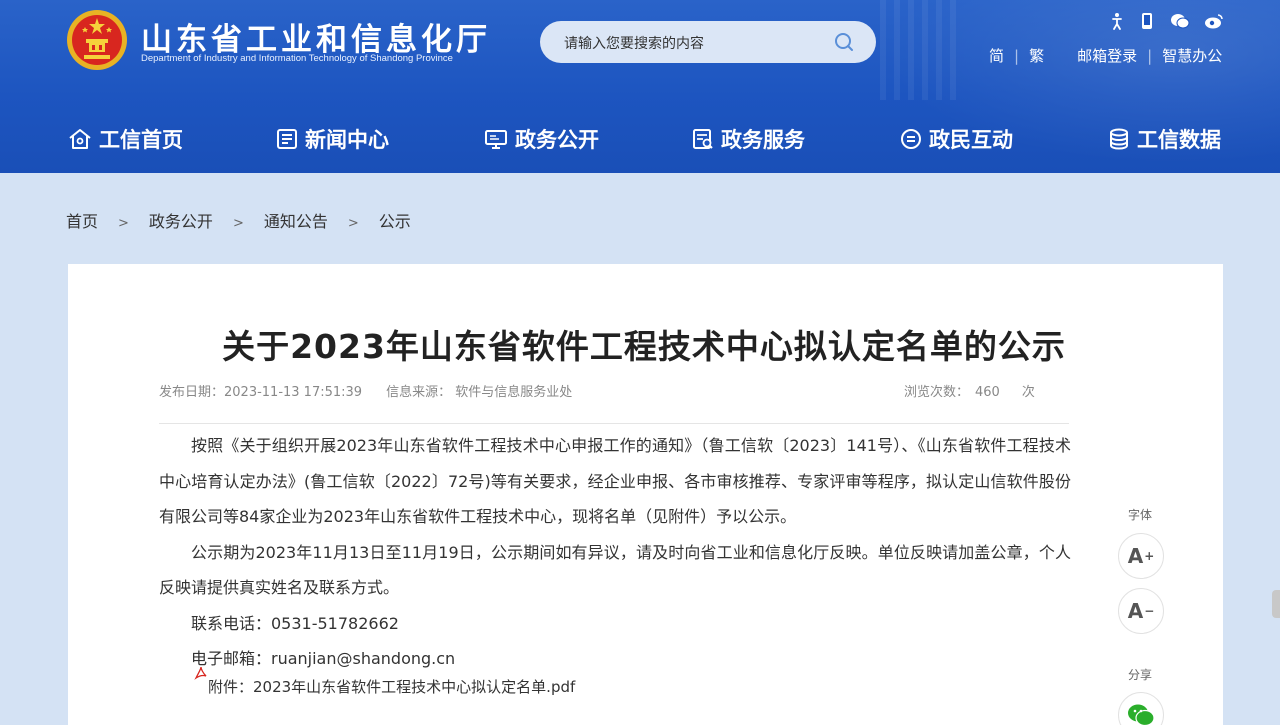 This screenshot has width=1280, height=725. Describe the element at coordinates (391, 686) in the screenshot. I see `attachment-label: 附件：2023年山东省软件工程技术中心拟认定名单.pdf` at that location.